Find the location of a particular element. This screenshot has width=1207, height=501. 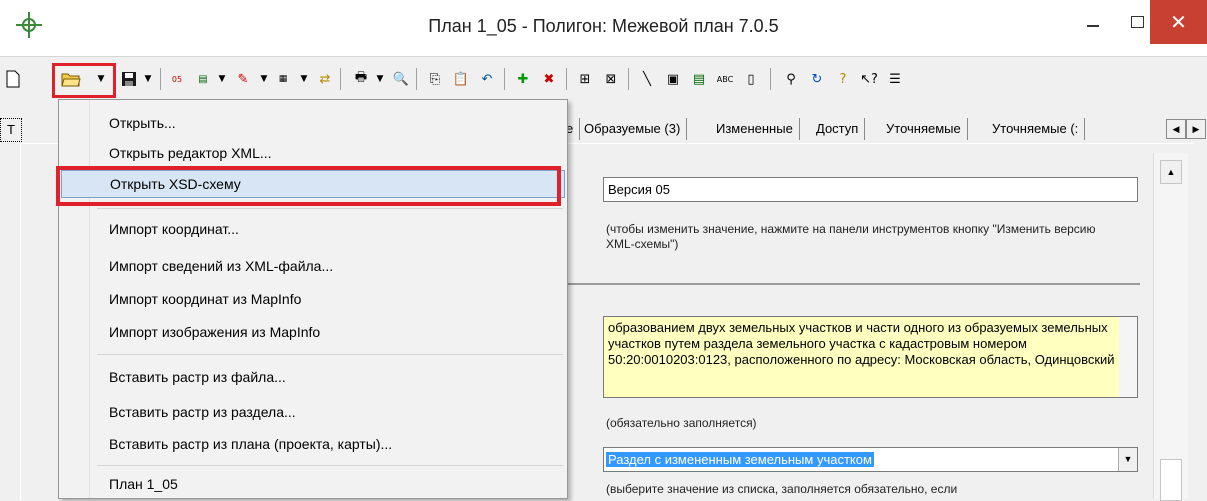

tab-scroll-left-button: ◀ is located at coordinates (1176, 129).